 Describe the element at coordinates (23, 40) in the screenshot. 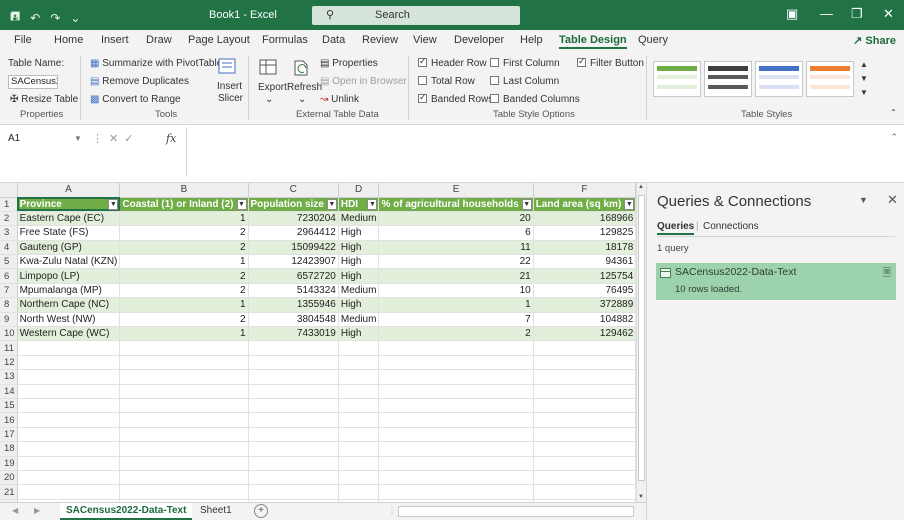

I see `tab-file: File` at that location.